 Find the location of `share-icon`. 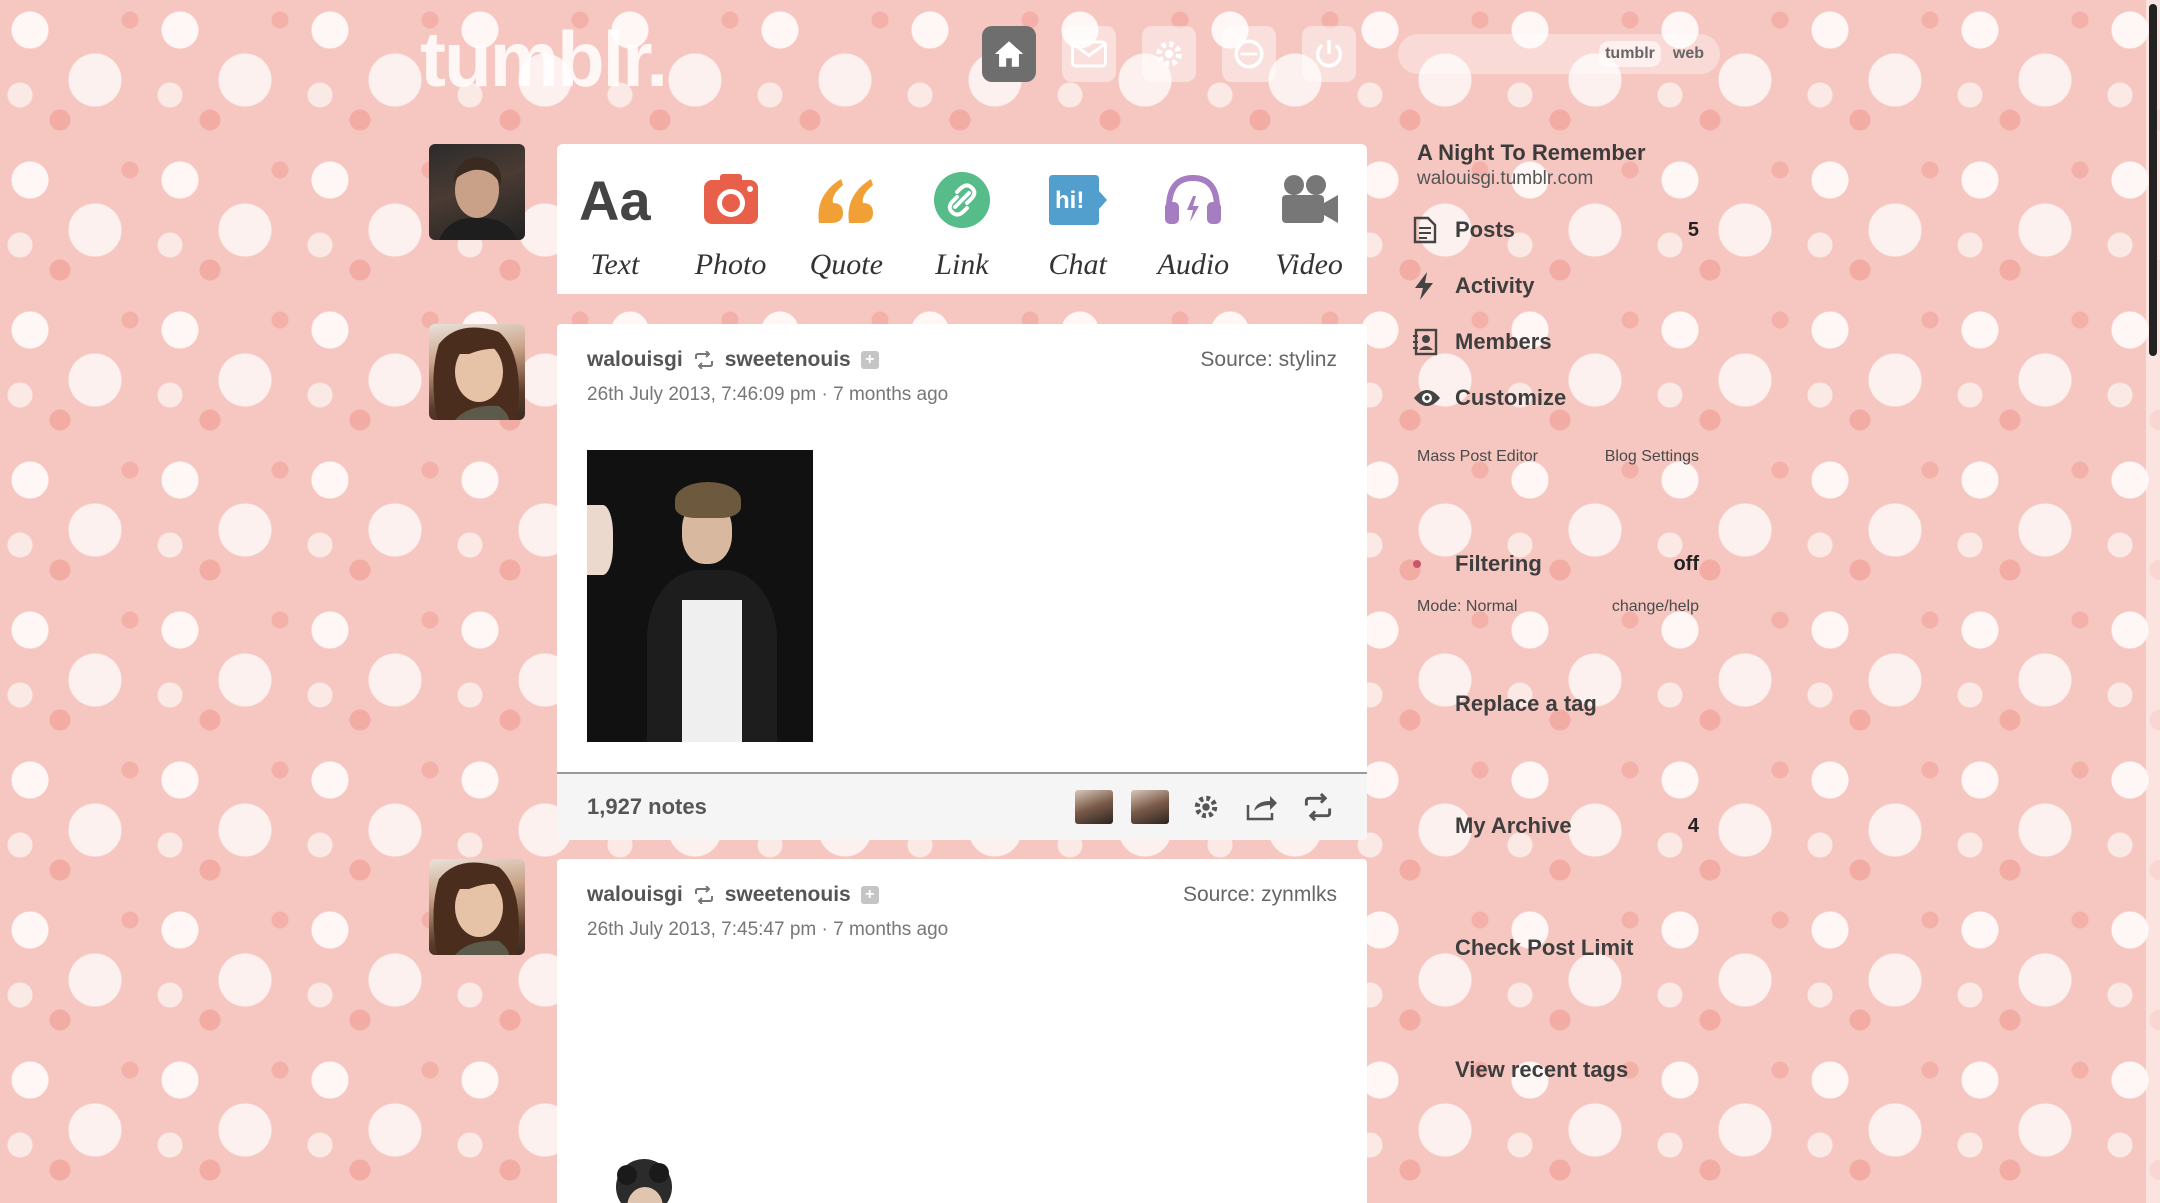

share-icon is located at coordinates (1261, 808).